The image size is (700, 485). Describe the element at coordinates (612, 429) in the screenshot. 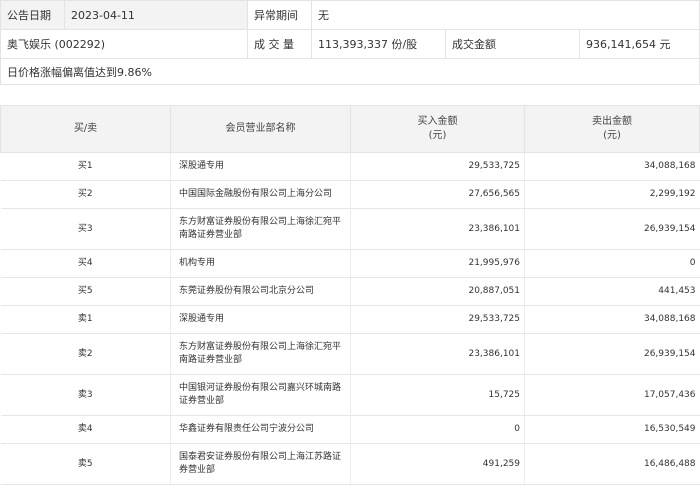

I see `row-sell-amount: 16,530,549` at that location.